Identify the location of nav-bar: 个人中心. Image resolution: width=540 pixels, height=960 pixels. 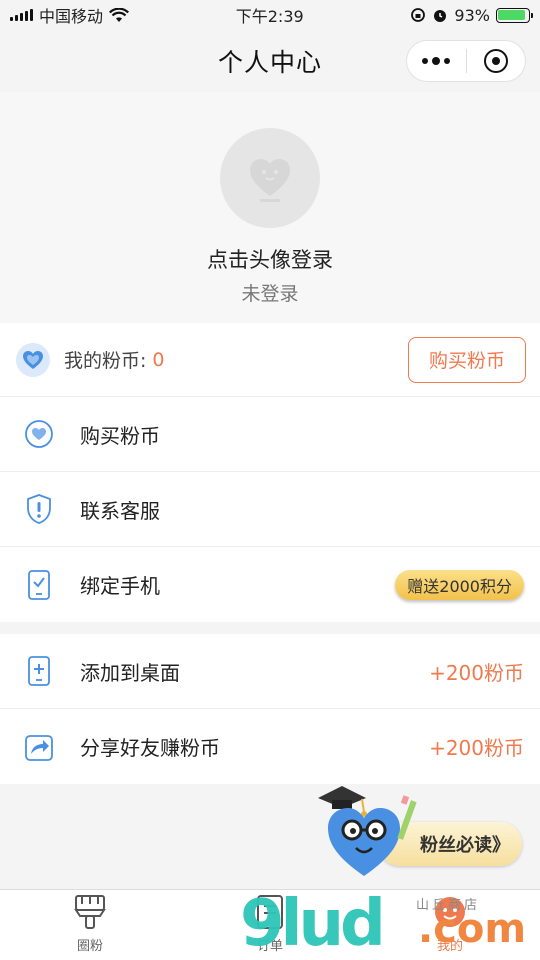
(270, 61).